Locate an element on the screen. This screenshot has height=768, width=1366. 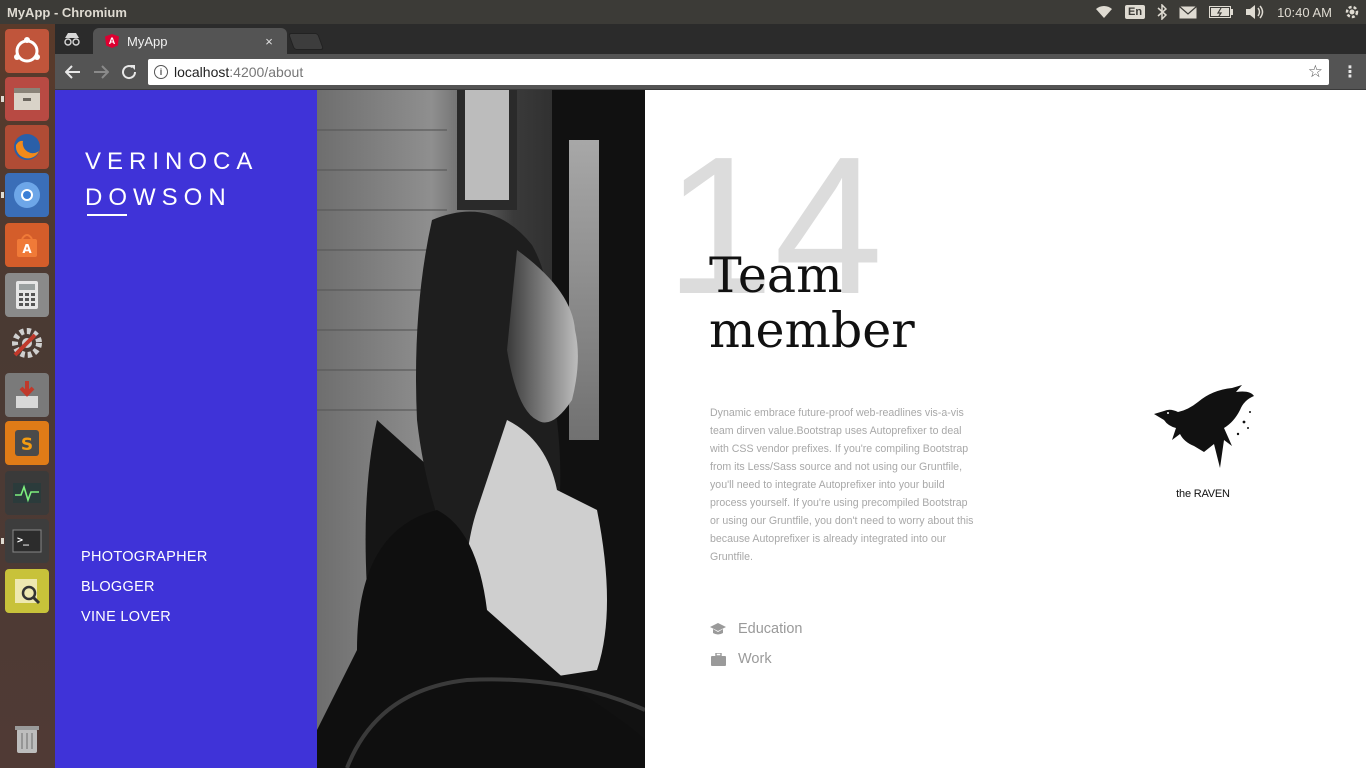
back-arrow-icon is located at coordinates (73, 72).